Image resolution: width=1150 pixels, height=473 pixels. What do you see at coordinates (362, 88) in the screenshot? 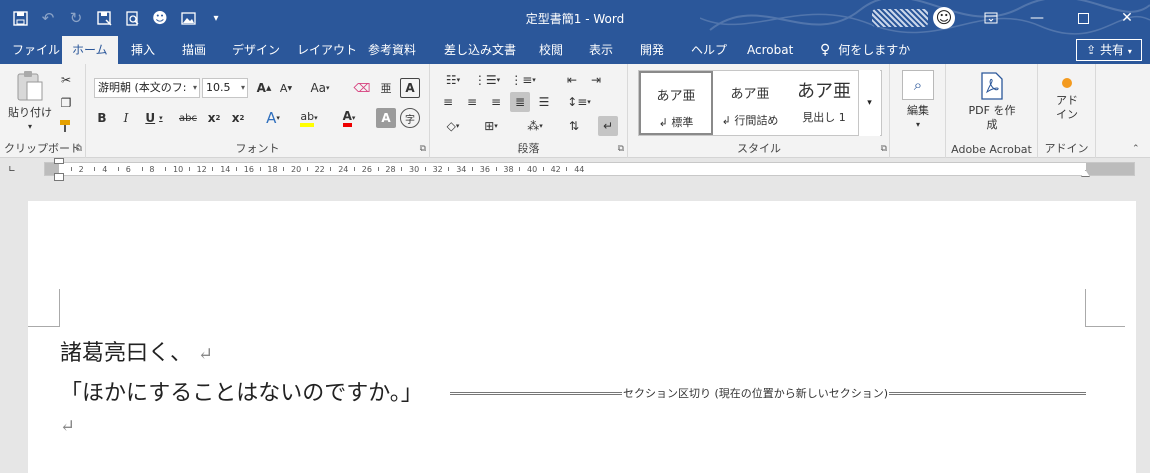
I see `clear-formatting-icon: ⌫` at bounding box center [362, 88].